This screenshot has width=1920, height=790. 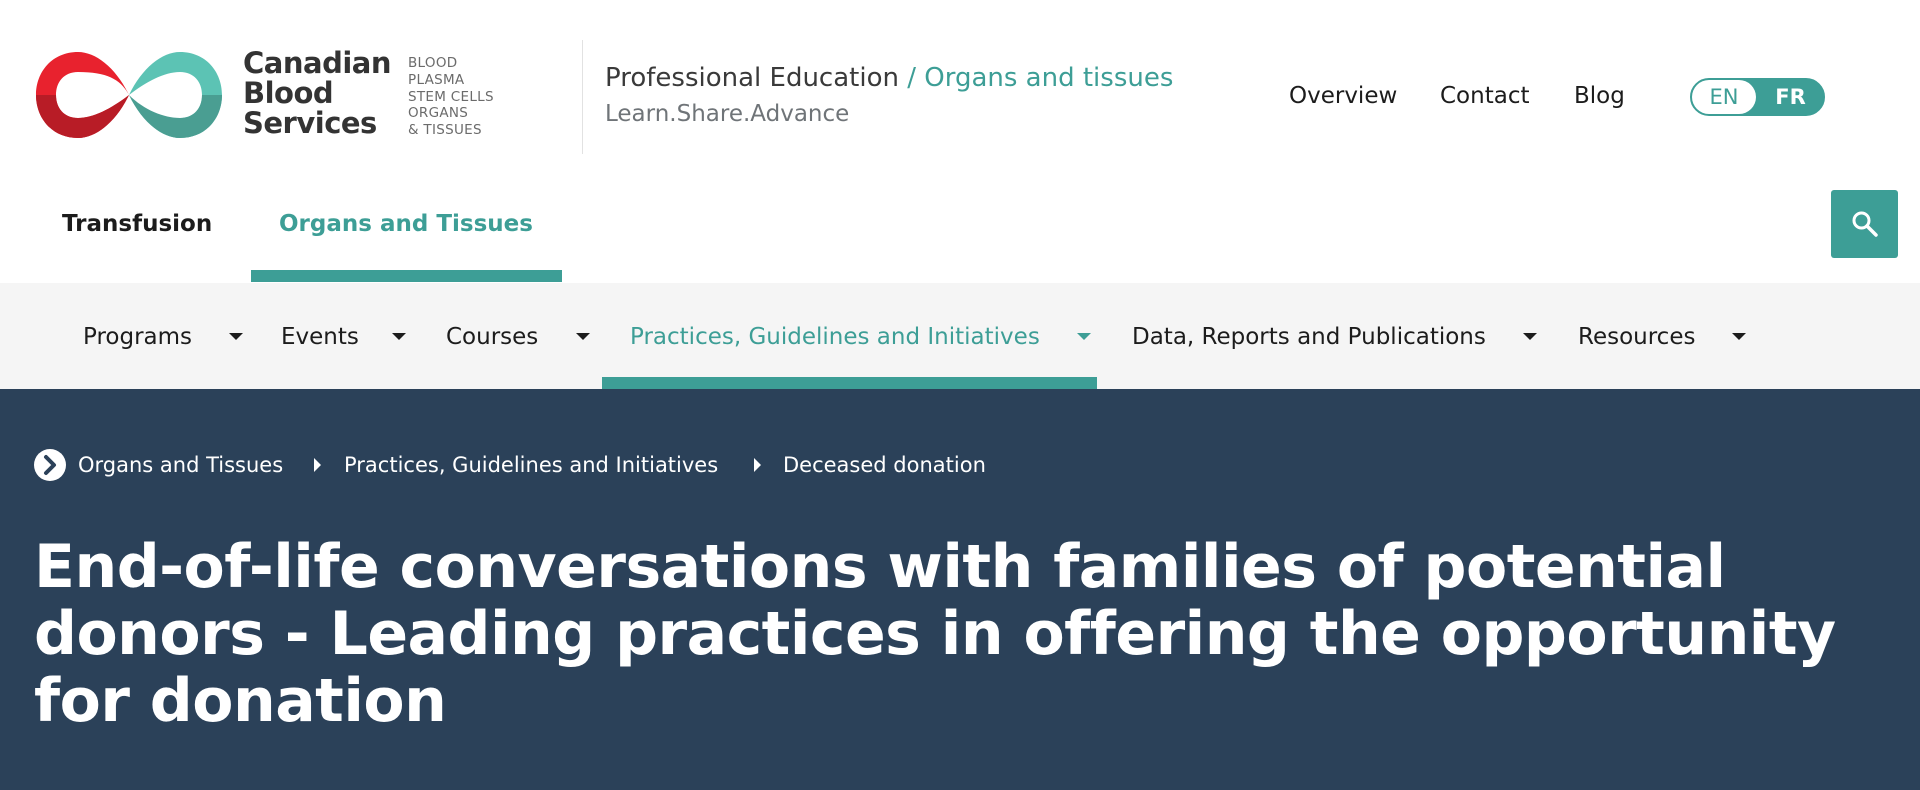 I want to click on brand-sub-line: STEM CELLS, so click(x=451, y=96).